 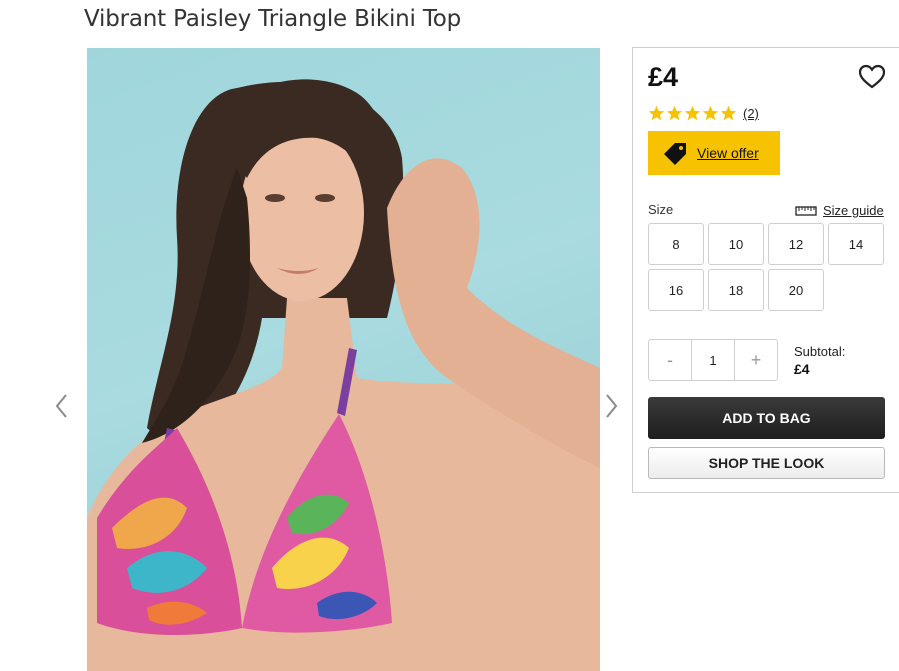 I want to click on gallery-next-button, so click(x=611, y=406).